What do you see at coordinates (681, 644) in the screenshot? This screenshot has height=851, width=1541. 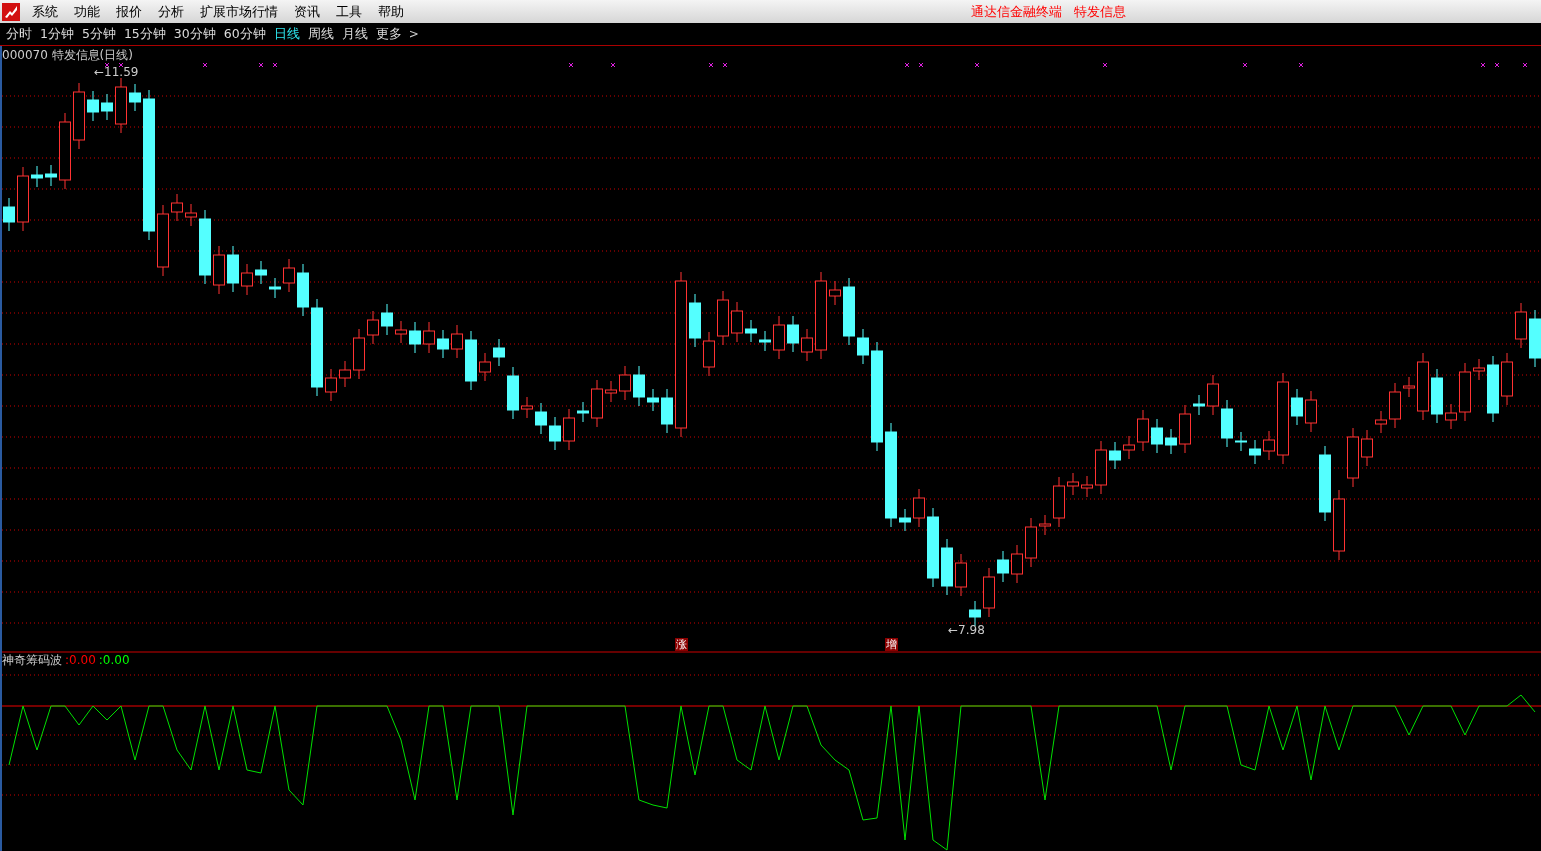 I see `signal-marker: 涨` at bounding box center [681, 644].